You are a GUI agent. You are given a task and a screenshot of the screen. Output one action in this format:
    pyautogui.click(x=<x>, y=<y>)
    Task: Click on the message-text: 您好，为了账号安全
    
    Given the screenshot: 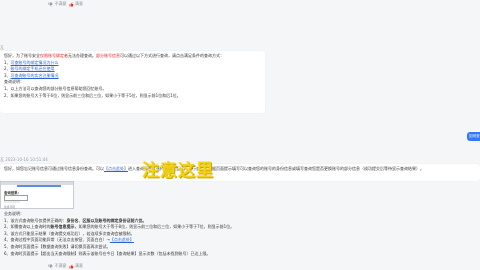 What is the action you would take?
    pyautogui.click(x=22, y=55)
    